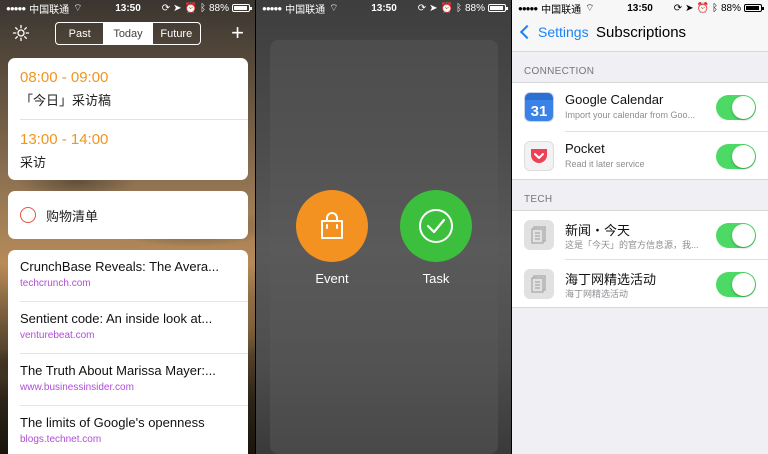 The height and width of the screenshot is (454, 768). Describe the element at coordinates (112, 422) in the screenshot. I see `news-headline: The limits of Google's openness` at that location.